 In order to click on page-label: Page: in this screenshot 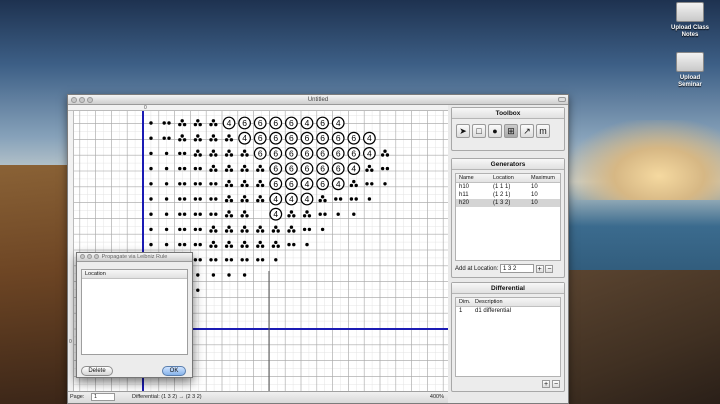, I will do `click(77, 397)`.